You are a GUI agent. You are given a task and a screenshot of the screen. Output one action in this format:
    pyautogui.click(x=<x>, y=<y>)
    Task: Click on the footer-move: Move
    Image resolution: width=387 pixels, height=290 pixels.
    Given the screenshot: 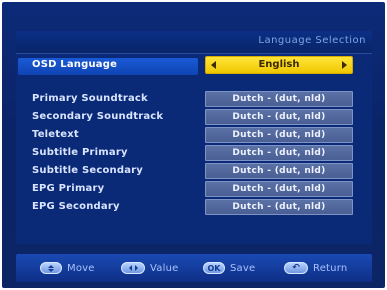 What is the action you would take?
    pyautogui.click(x=67, y=268)
    